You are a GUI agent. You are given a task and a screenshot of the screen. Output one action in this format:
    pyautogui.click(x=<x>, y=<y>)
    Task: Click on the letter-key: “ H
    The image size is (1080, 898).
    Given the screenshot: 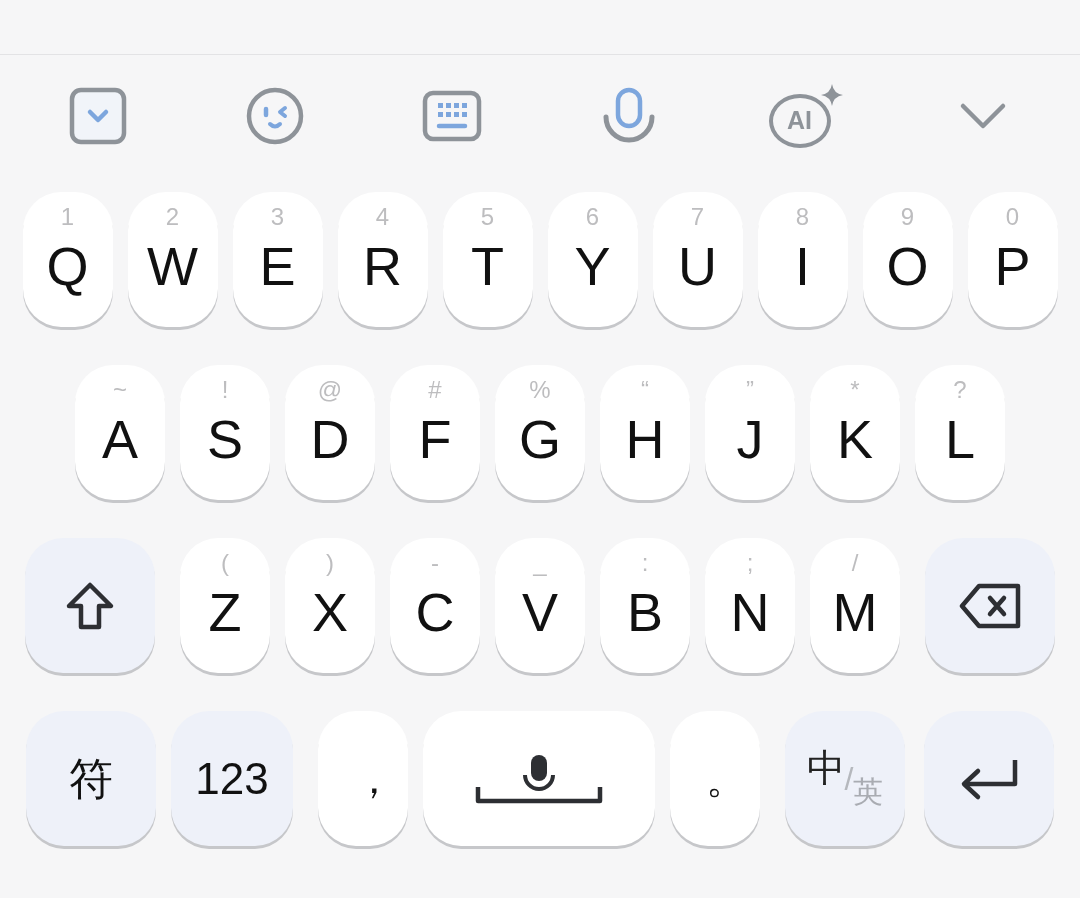 What is the action you would take?
    pyautogui.click(x=645, y=432)
    